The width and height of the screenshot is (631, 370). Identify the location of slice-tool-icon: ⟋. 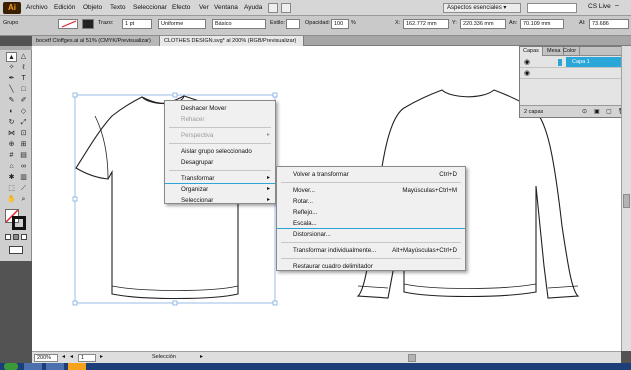
(23, 189).